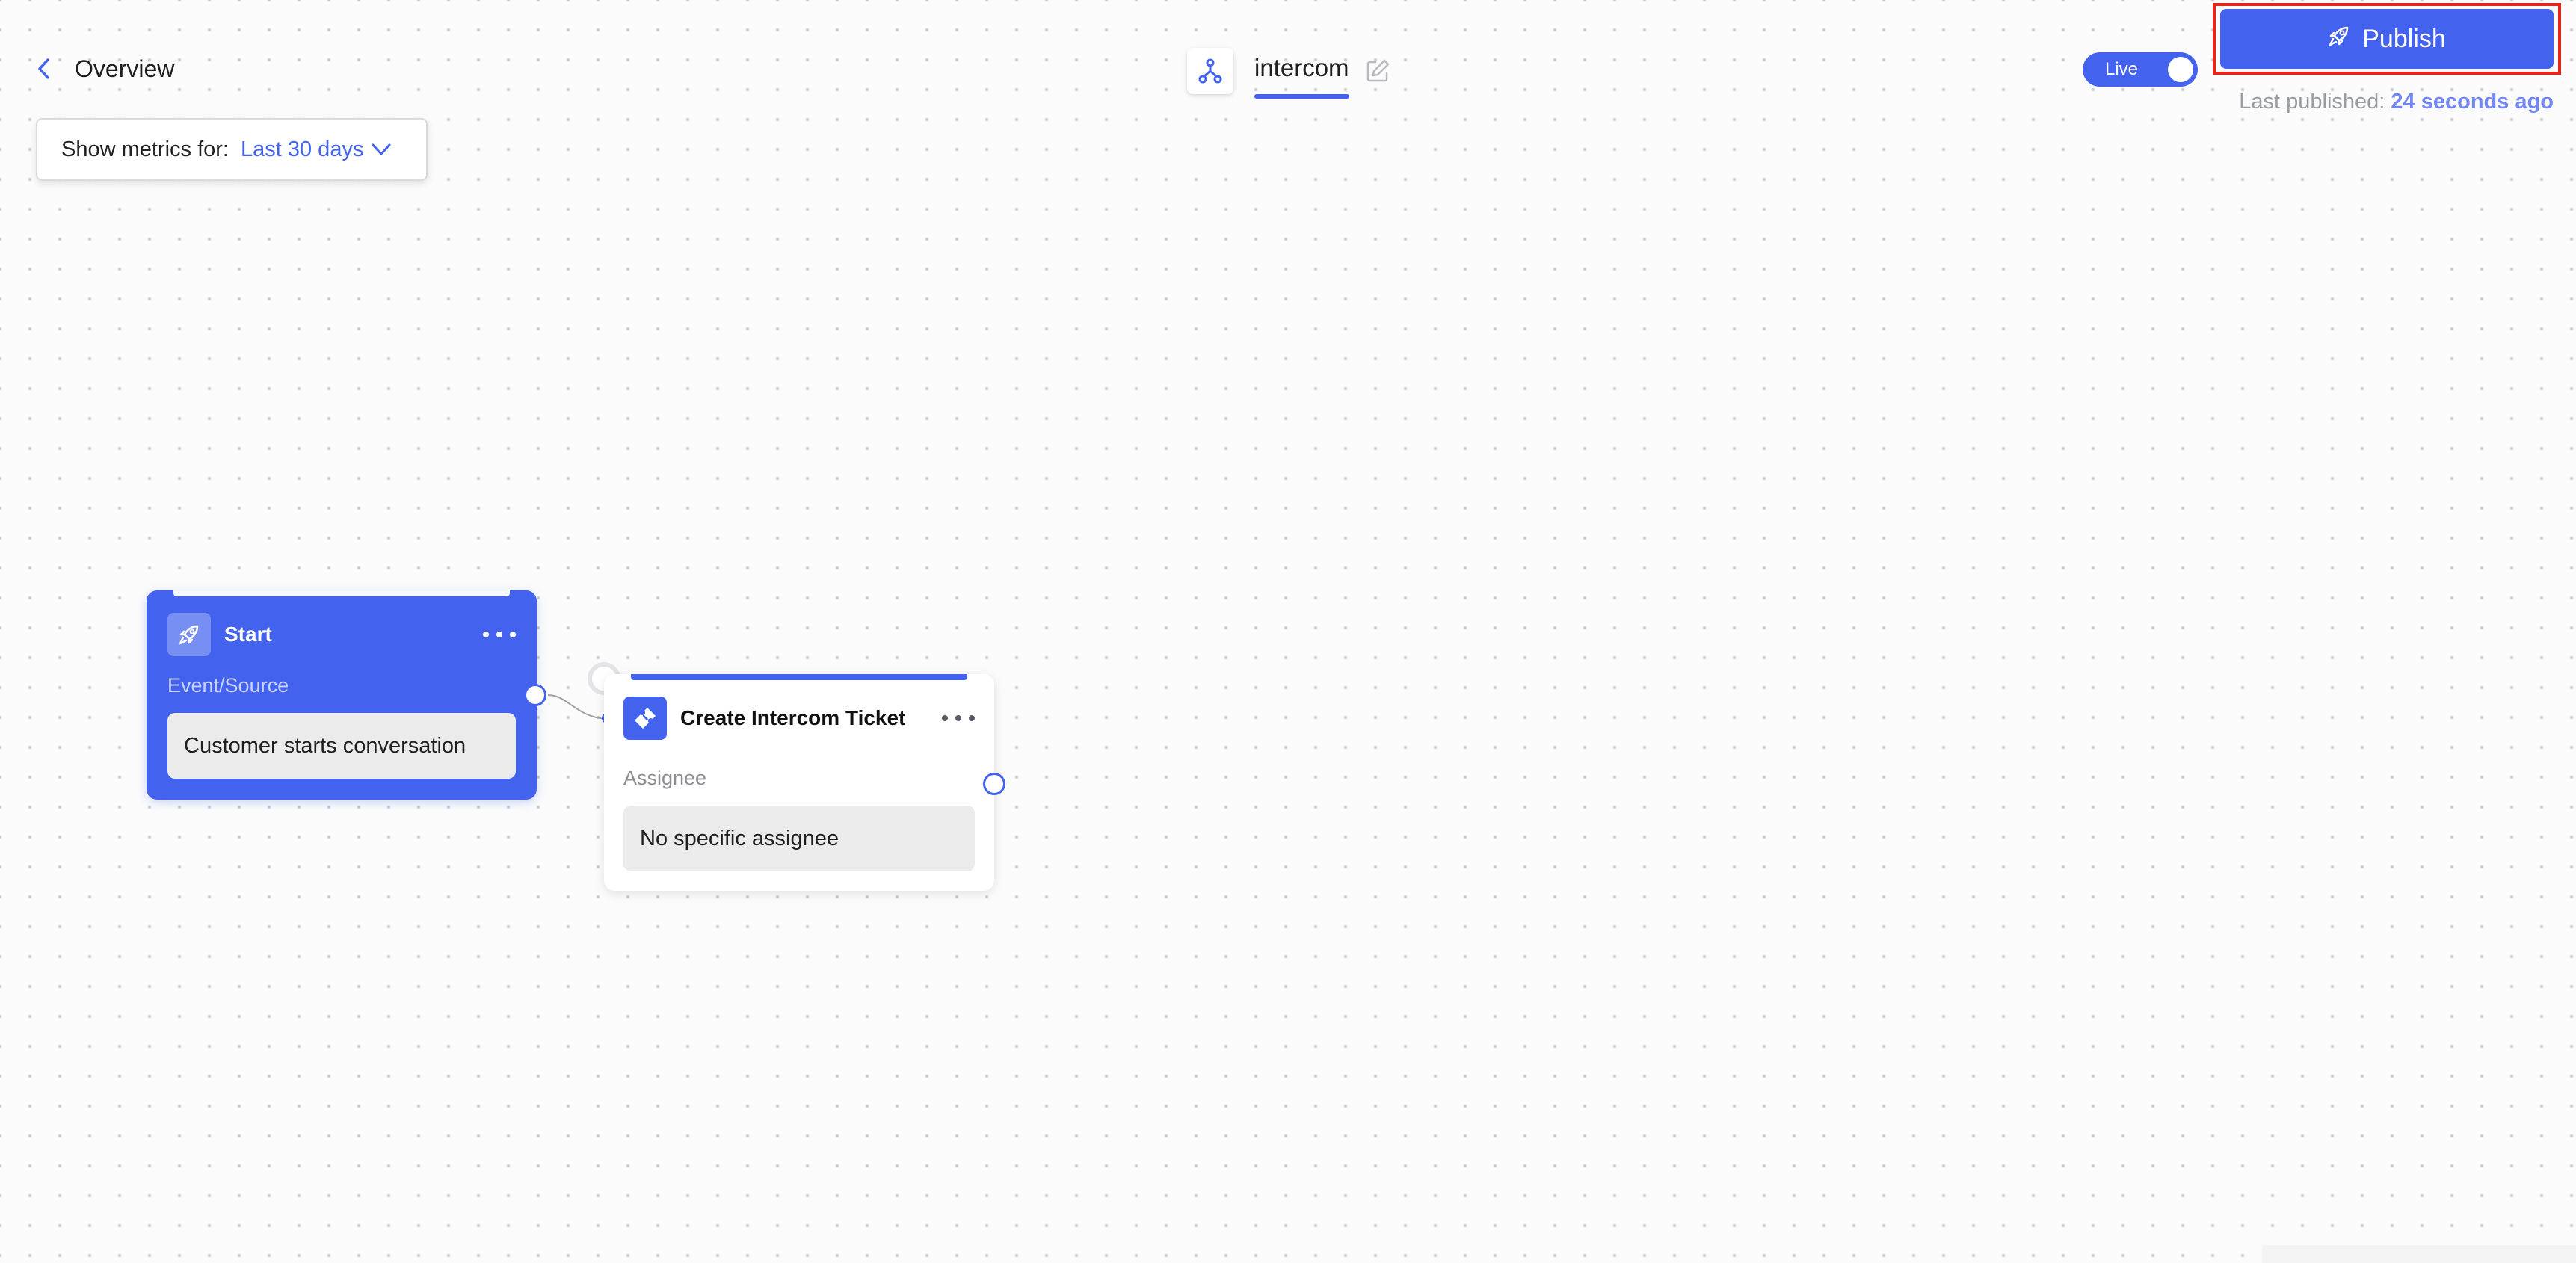  I want to click on ticket-node-field-label: Assignee, so click(665, 778).